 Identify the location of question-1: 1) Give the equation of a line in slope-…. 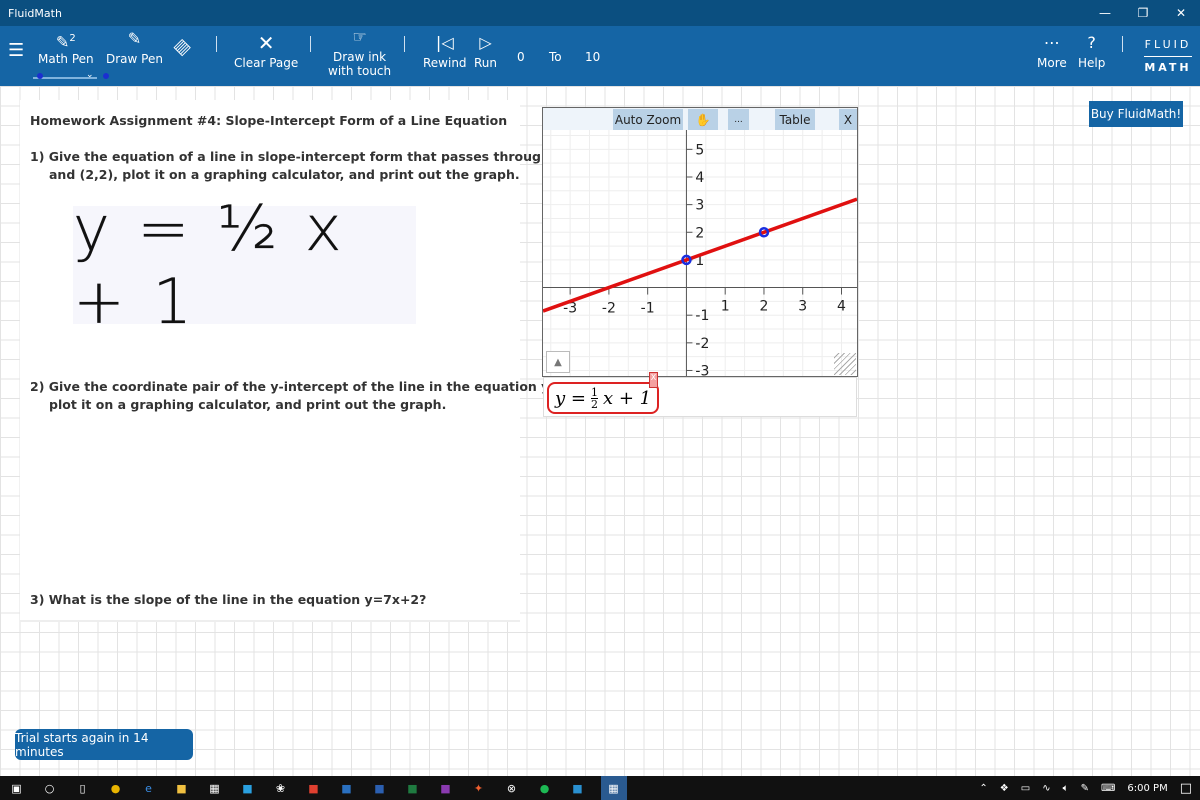
(309, 165).